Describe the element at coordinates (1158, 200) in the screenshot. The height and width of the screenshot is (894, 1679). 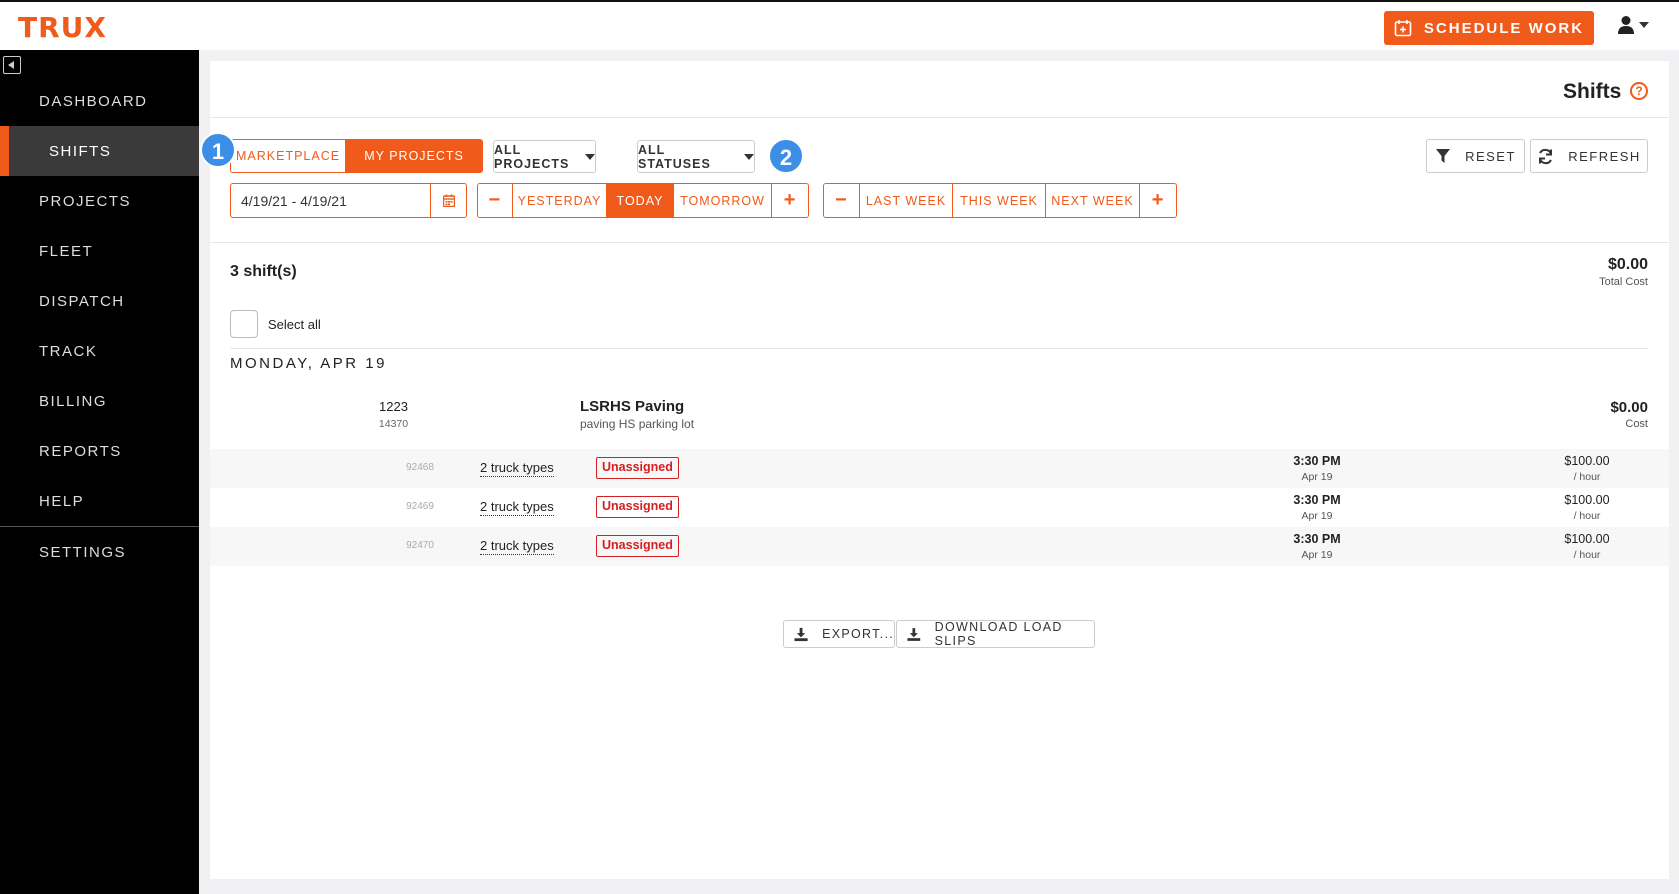
I see `next-week-plus-button: +` at that location.